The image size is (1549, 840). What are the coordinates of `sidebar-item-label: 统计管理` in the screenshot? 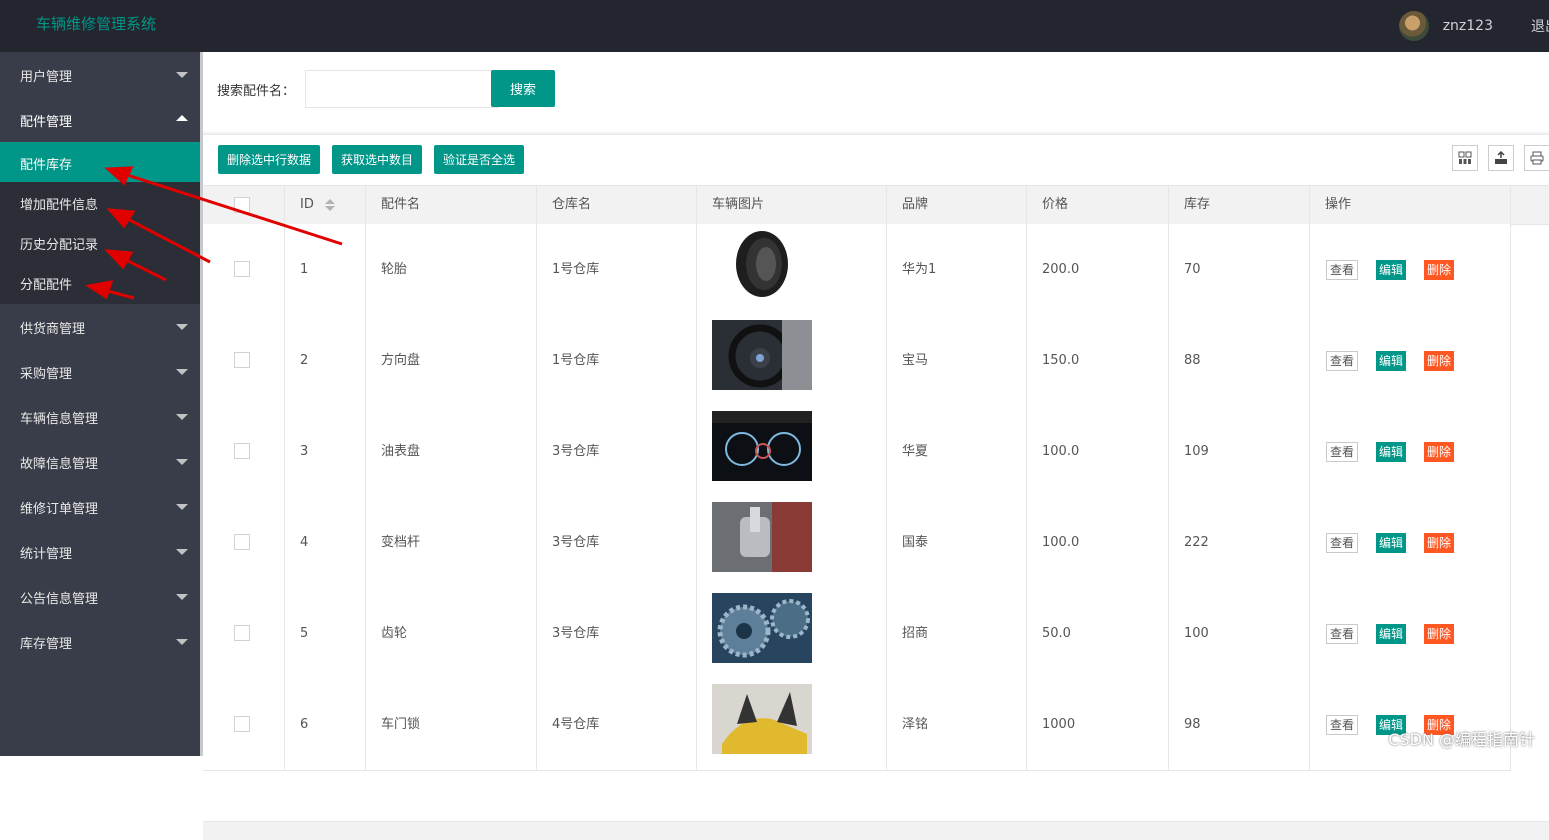 It's located at (46, 554).